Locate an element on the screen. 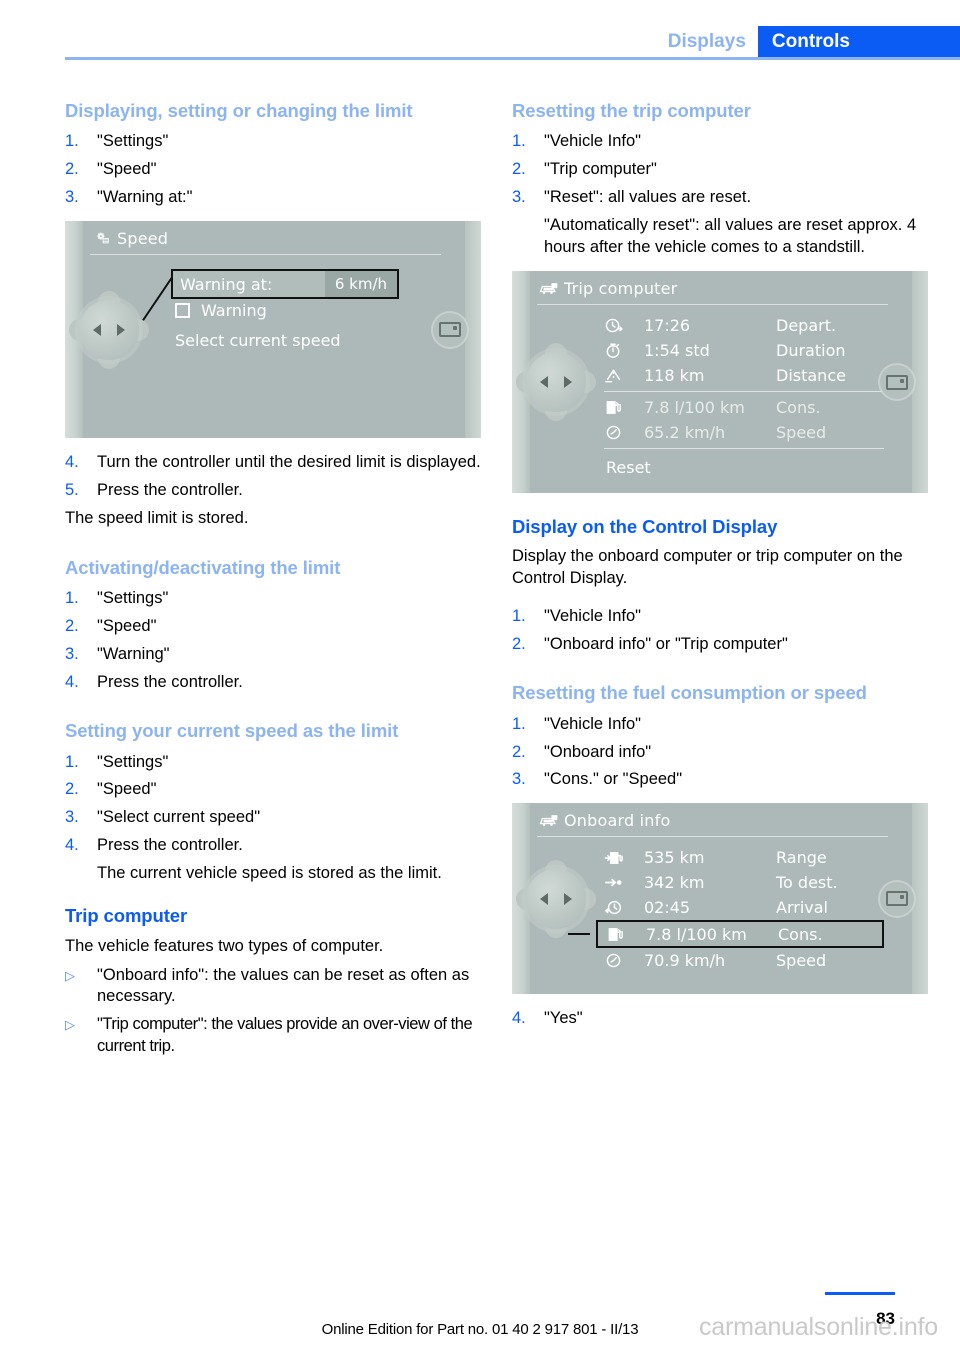 The image size is (960, 1362). arrow-right-icon is located at coordinates (121, 329).